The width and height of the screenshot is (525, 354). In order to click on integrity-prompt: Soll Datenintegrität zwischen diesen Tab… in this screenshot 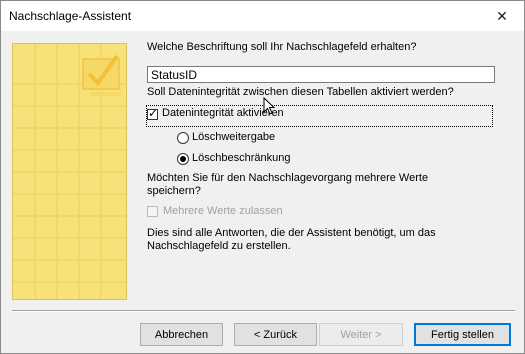, I will do `click(300, 92)`.